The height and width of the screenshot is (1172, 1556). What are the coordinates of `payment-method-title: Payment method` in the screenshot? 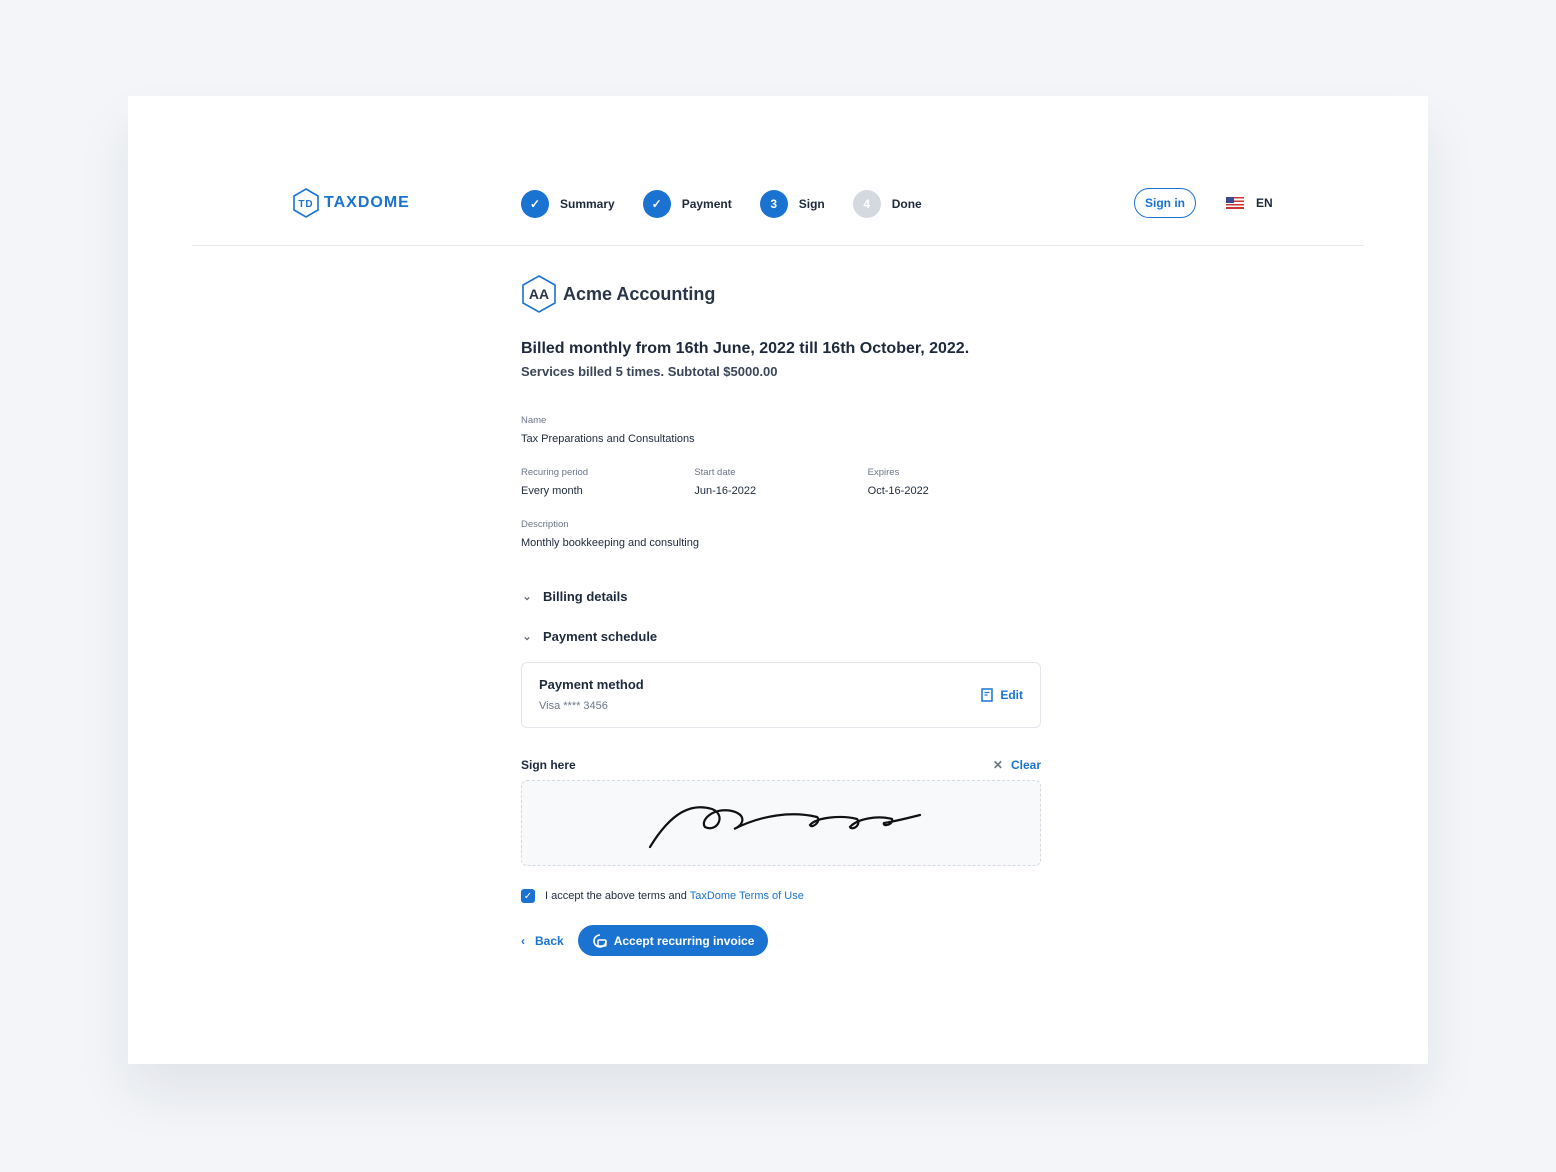 It's located at (591, 684).